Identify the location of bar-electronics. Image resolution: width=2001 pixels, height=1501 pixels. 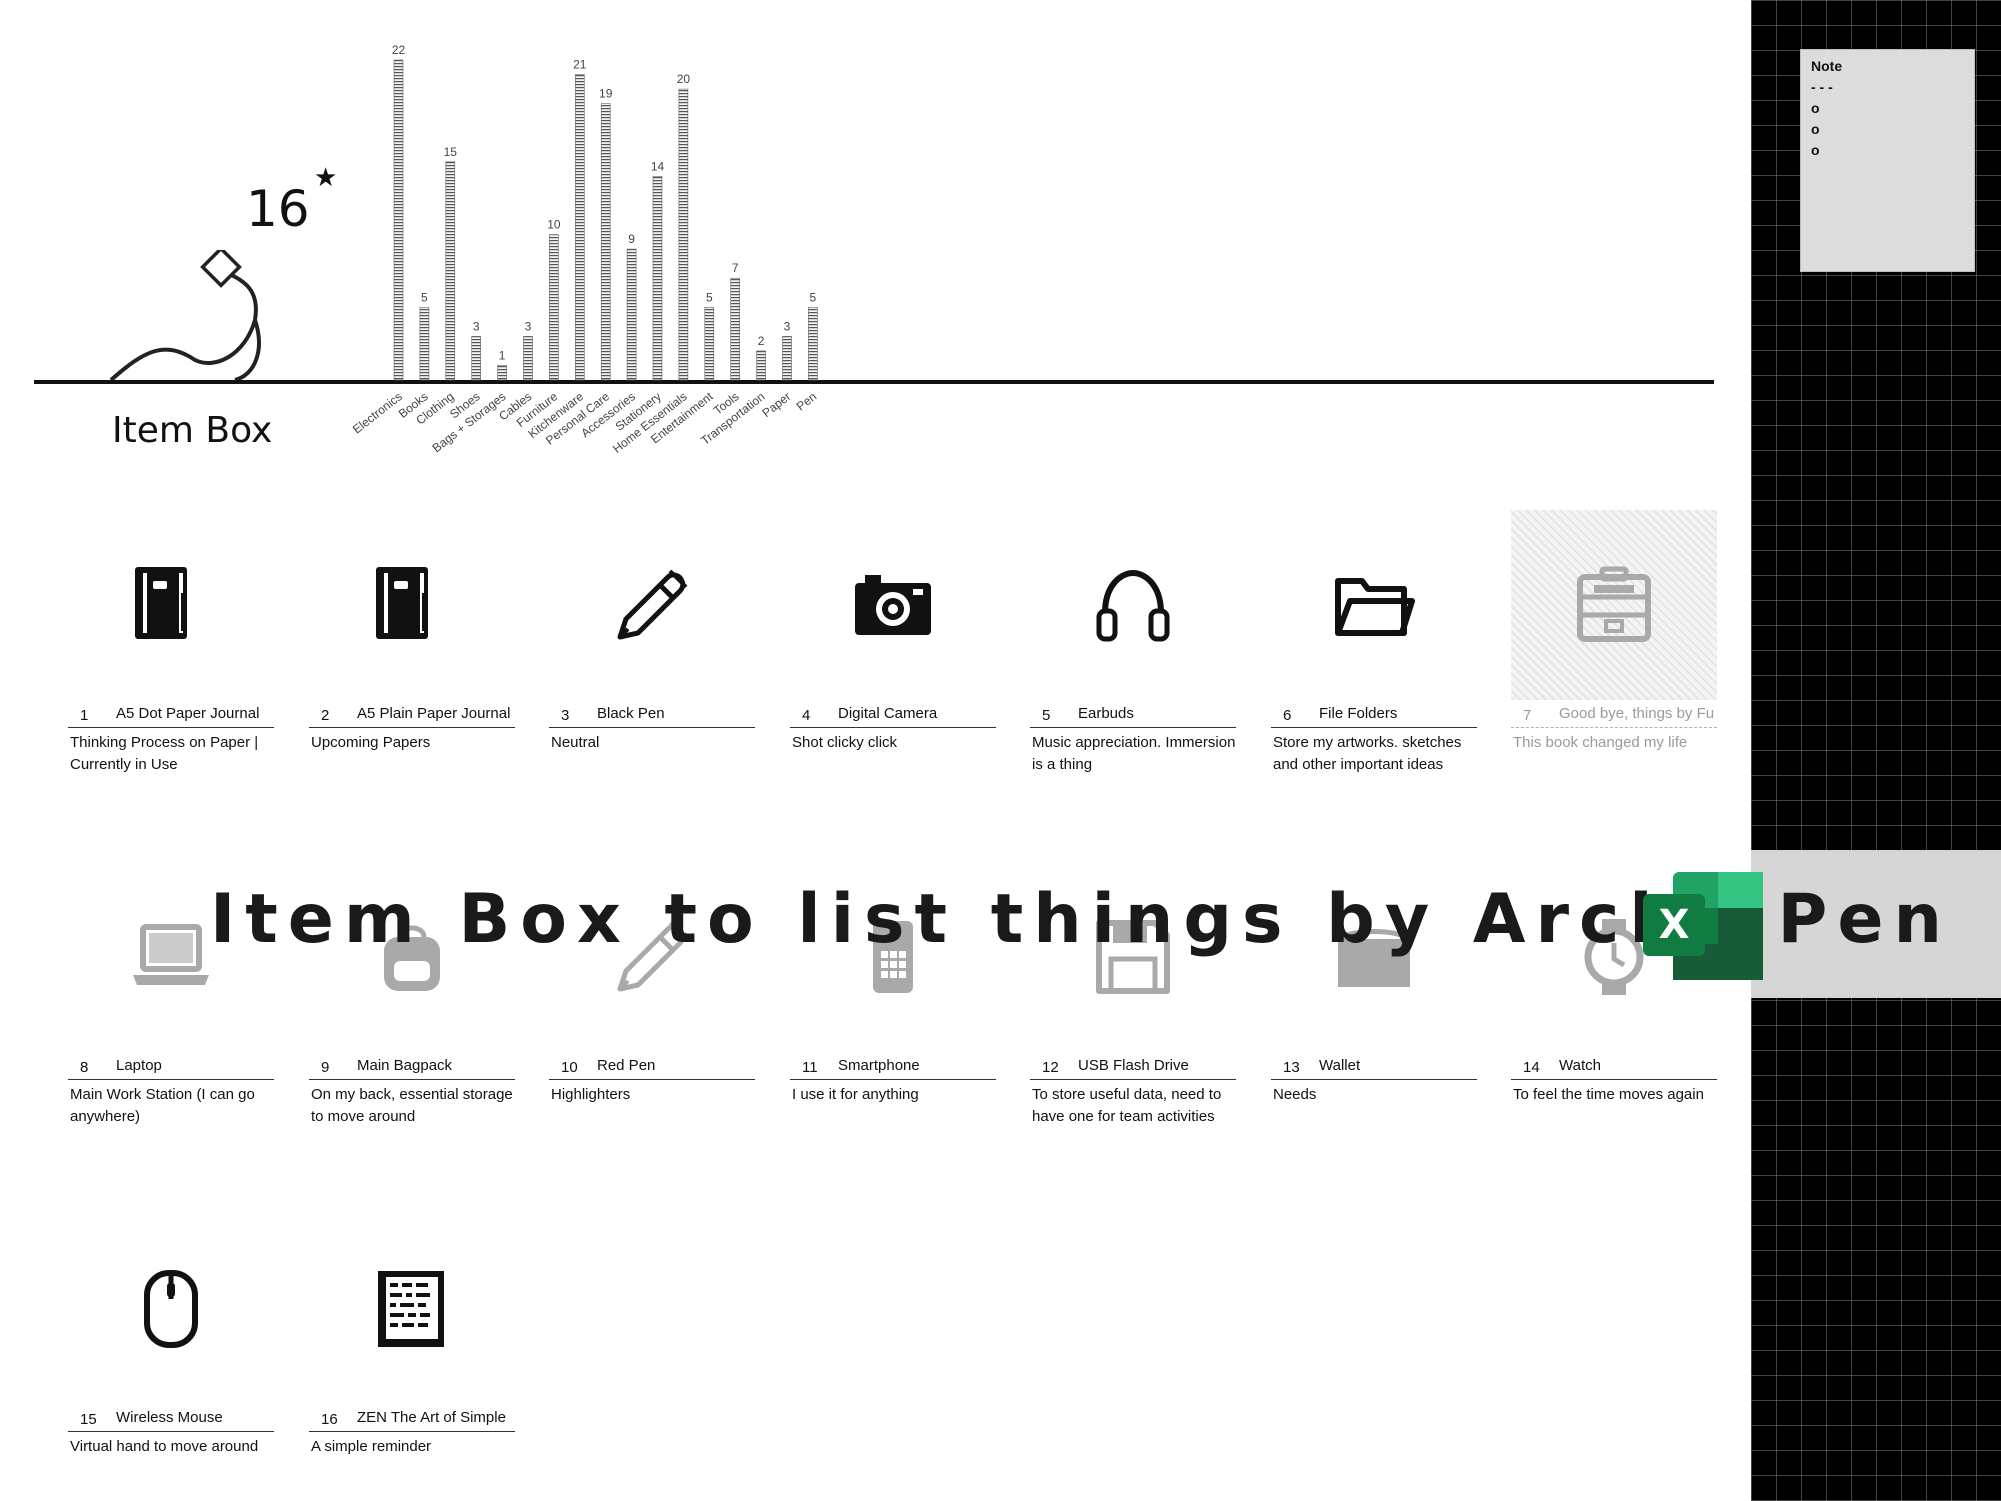
(398, 220).